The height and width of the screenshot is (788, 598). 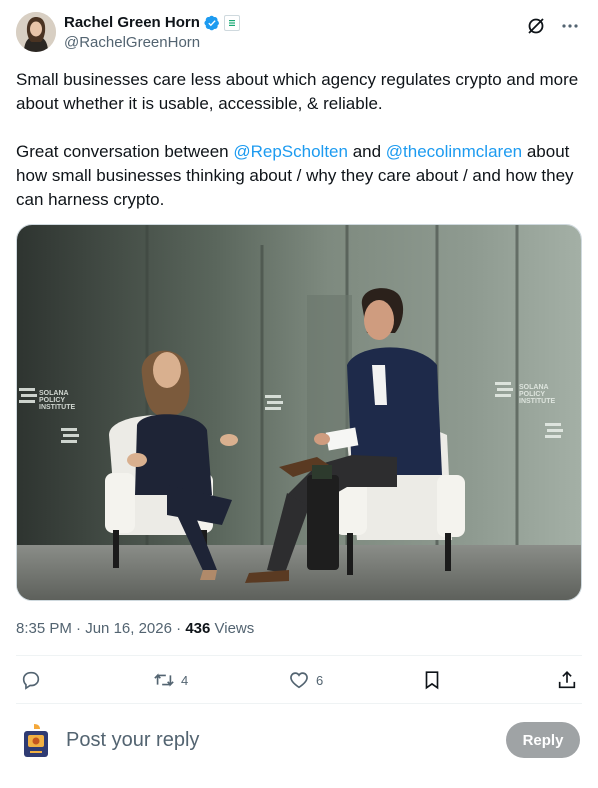 I want to click on views-count: 436, so click(x=198, y=628).